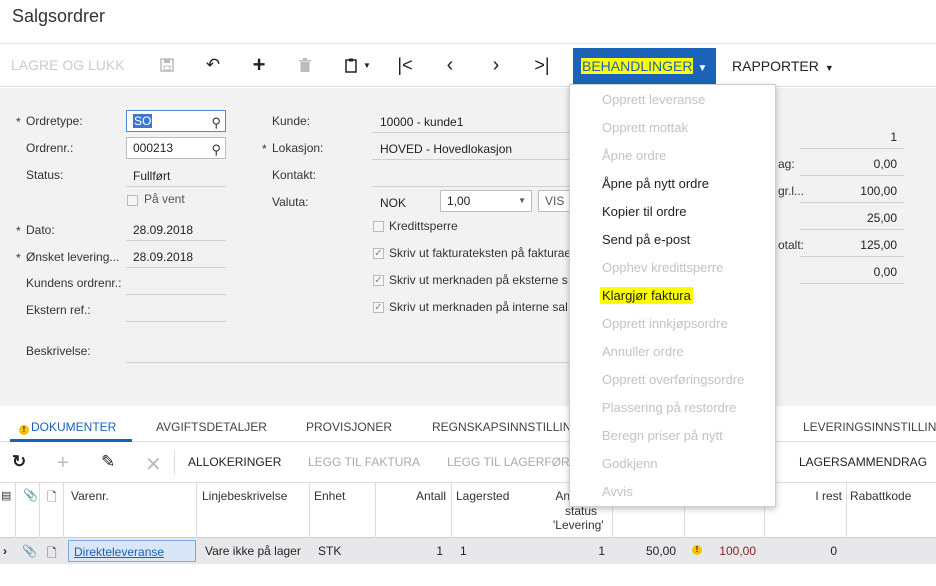  What do you see at coordinates (463, 551) in the screenshot?
I see `lagersted-cell: 1` at bounding box center [463, 551].